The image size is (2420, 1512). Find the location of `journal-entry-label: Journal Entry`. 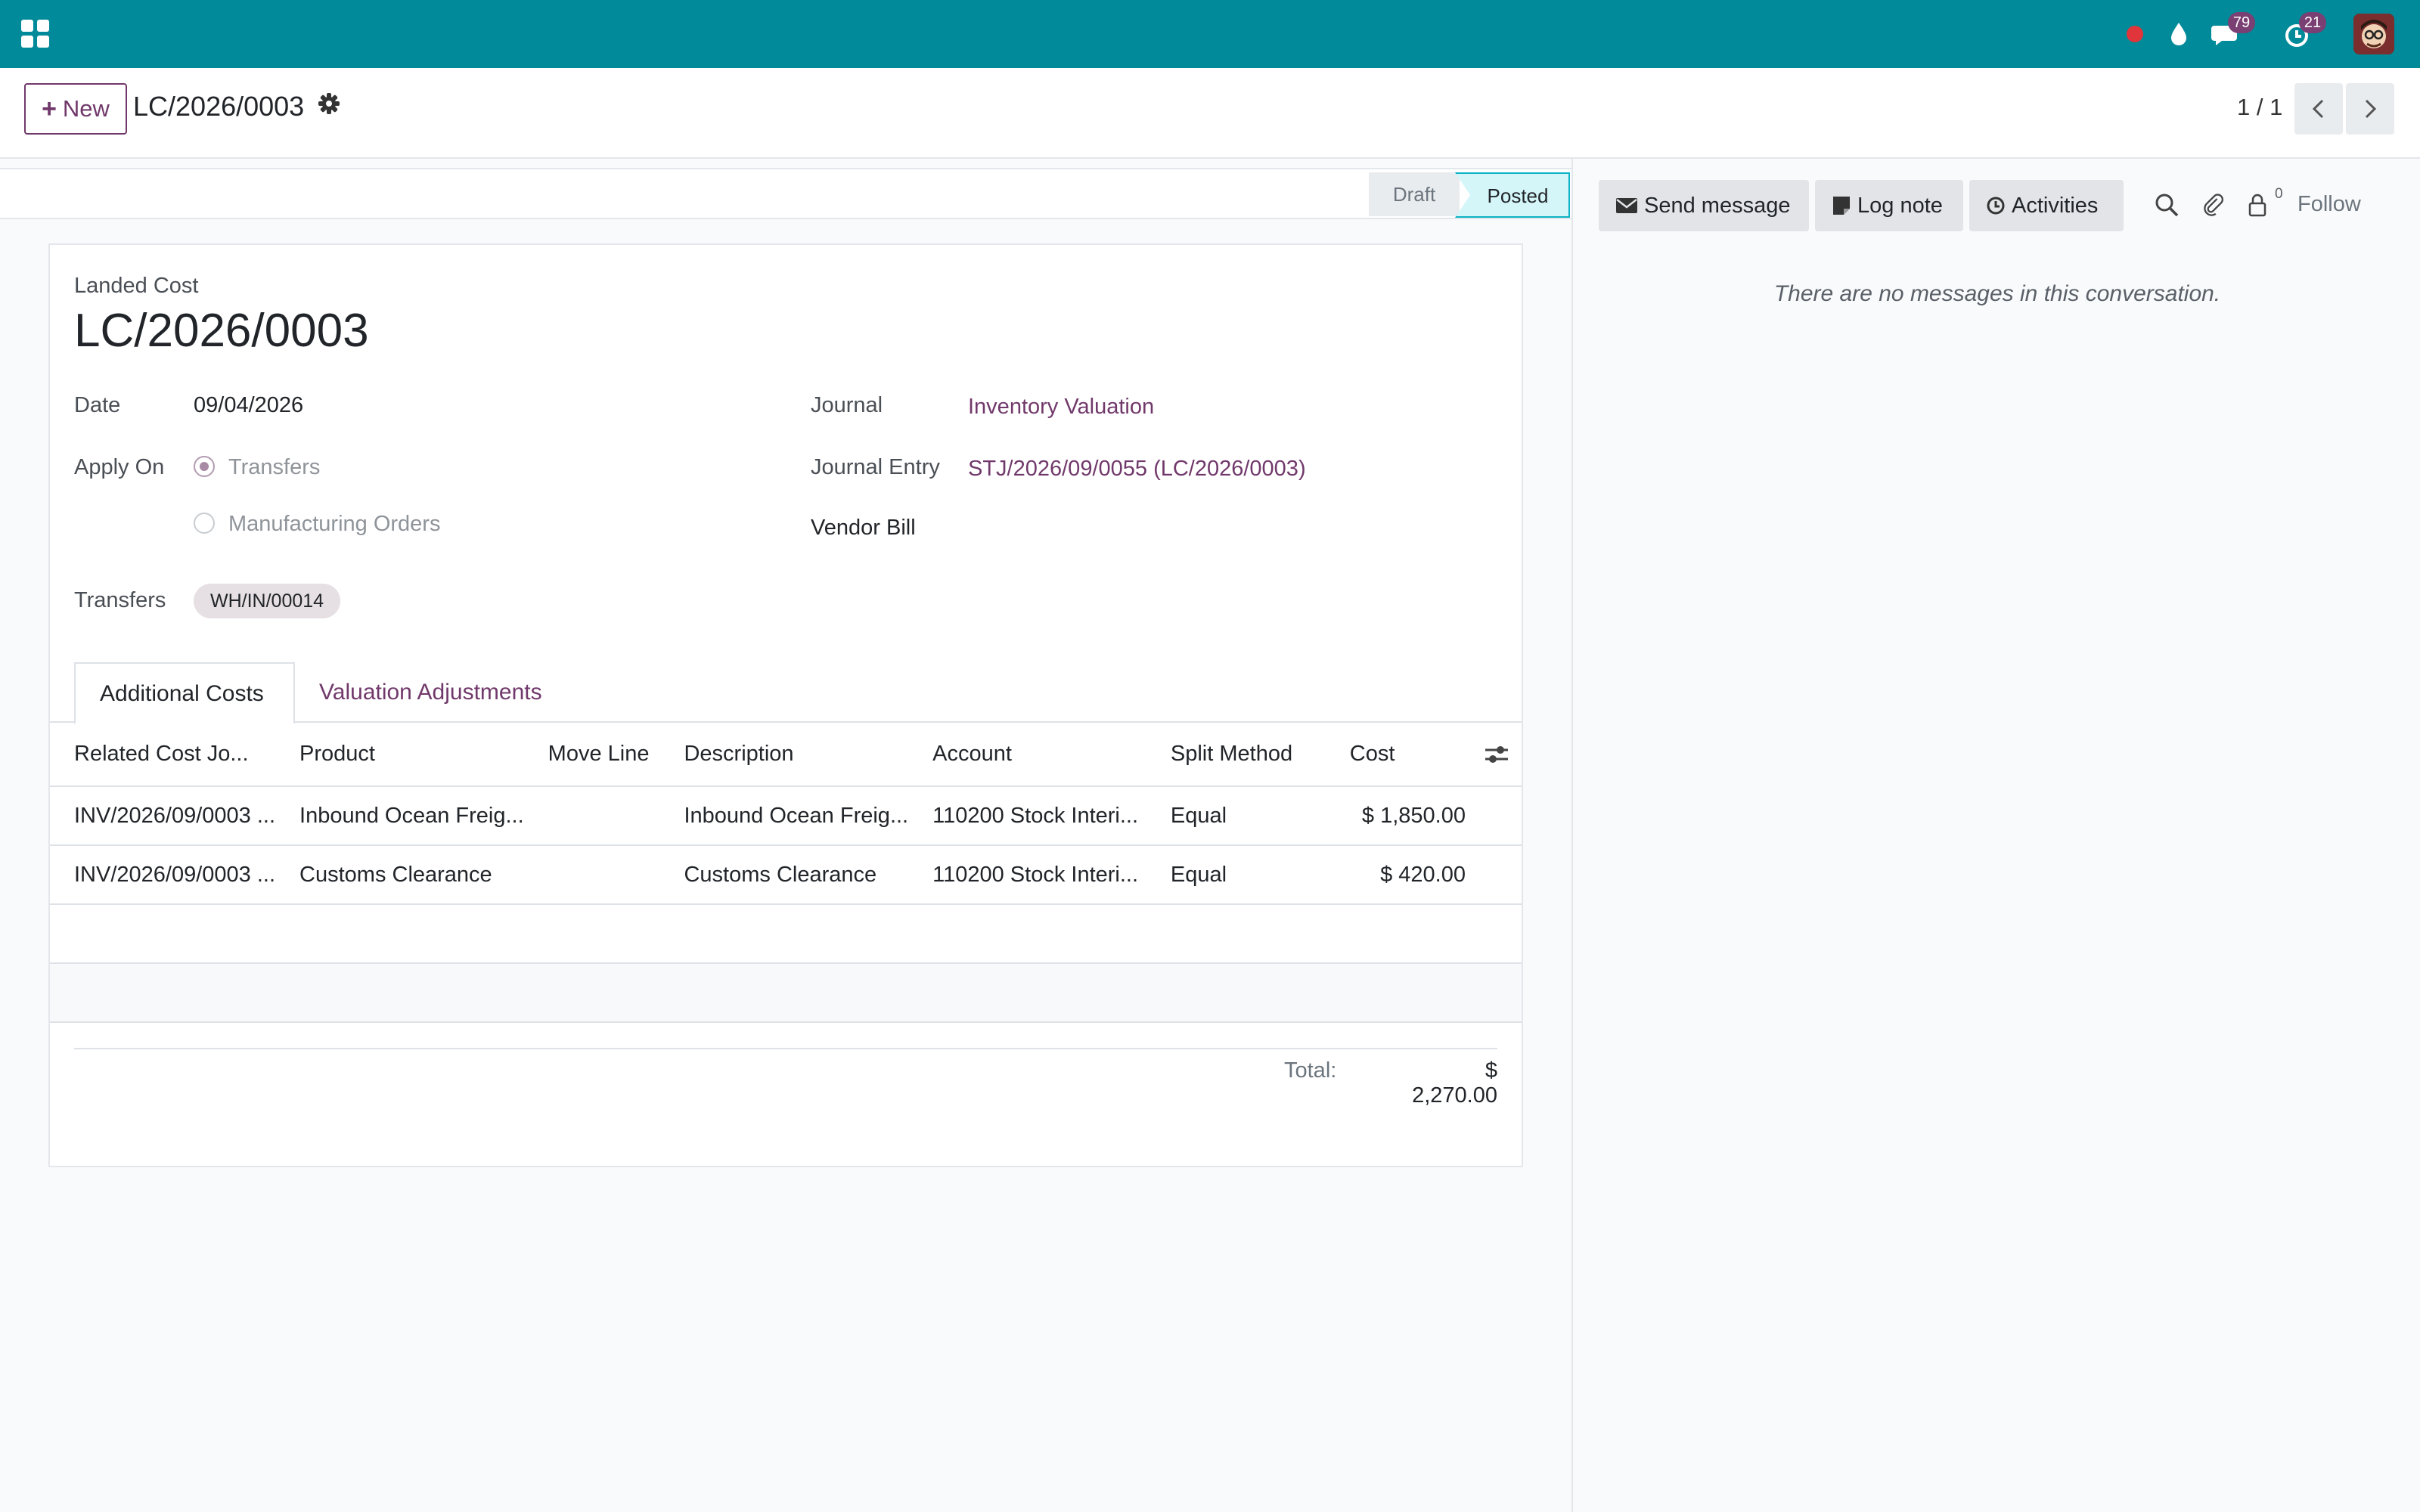

journal-entry-label: Journal Entry is located at coordinates (876, 467).